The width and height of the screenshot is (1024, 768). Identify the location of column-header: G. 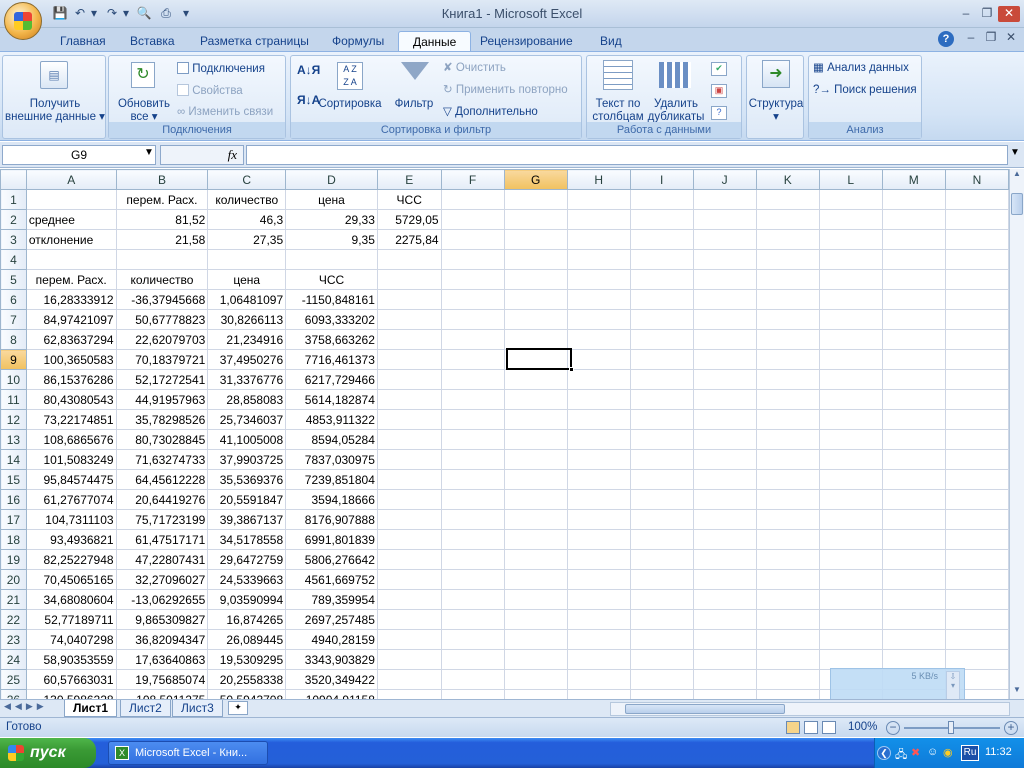
(535, 179).